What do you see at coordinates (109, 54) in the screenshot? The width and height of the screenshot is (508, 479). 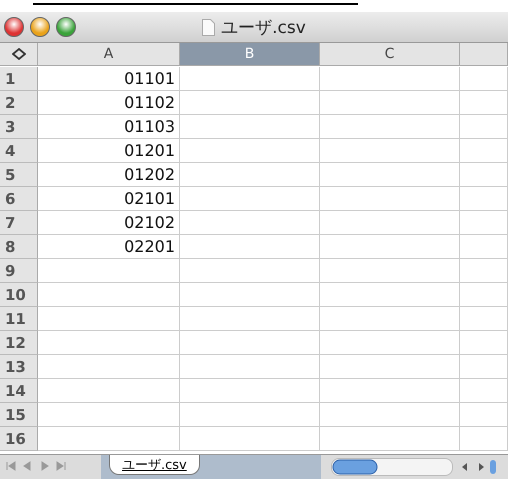 I see `column-header: A` at bounding box center [109, 54].